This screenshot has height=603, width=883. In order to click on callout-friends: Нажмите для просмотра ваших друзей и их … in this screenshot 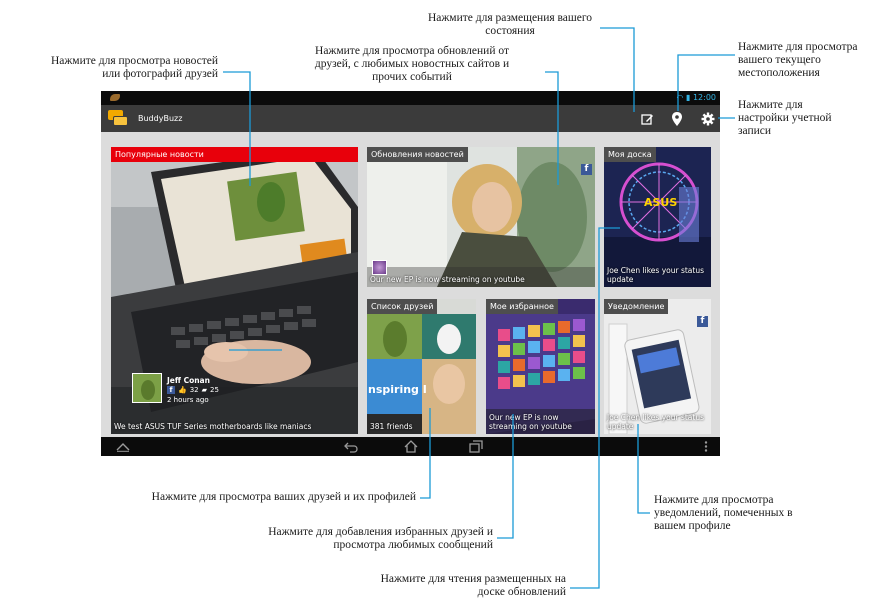, I will do `click(283, 497)`.